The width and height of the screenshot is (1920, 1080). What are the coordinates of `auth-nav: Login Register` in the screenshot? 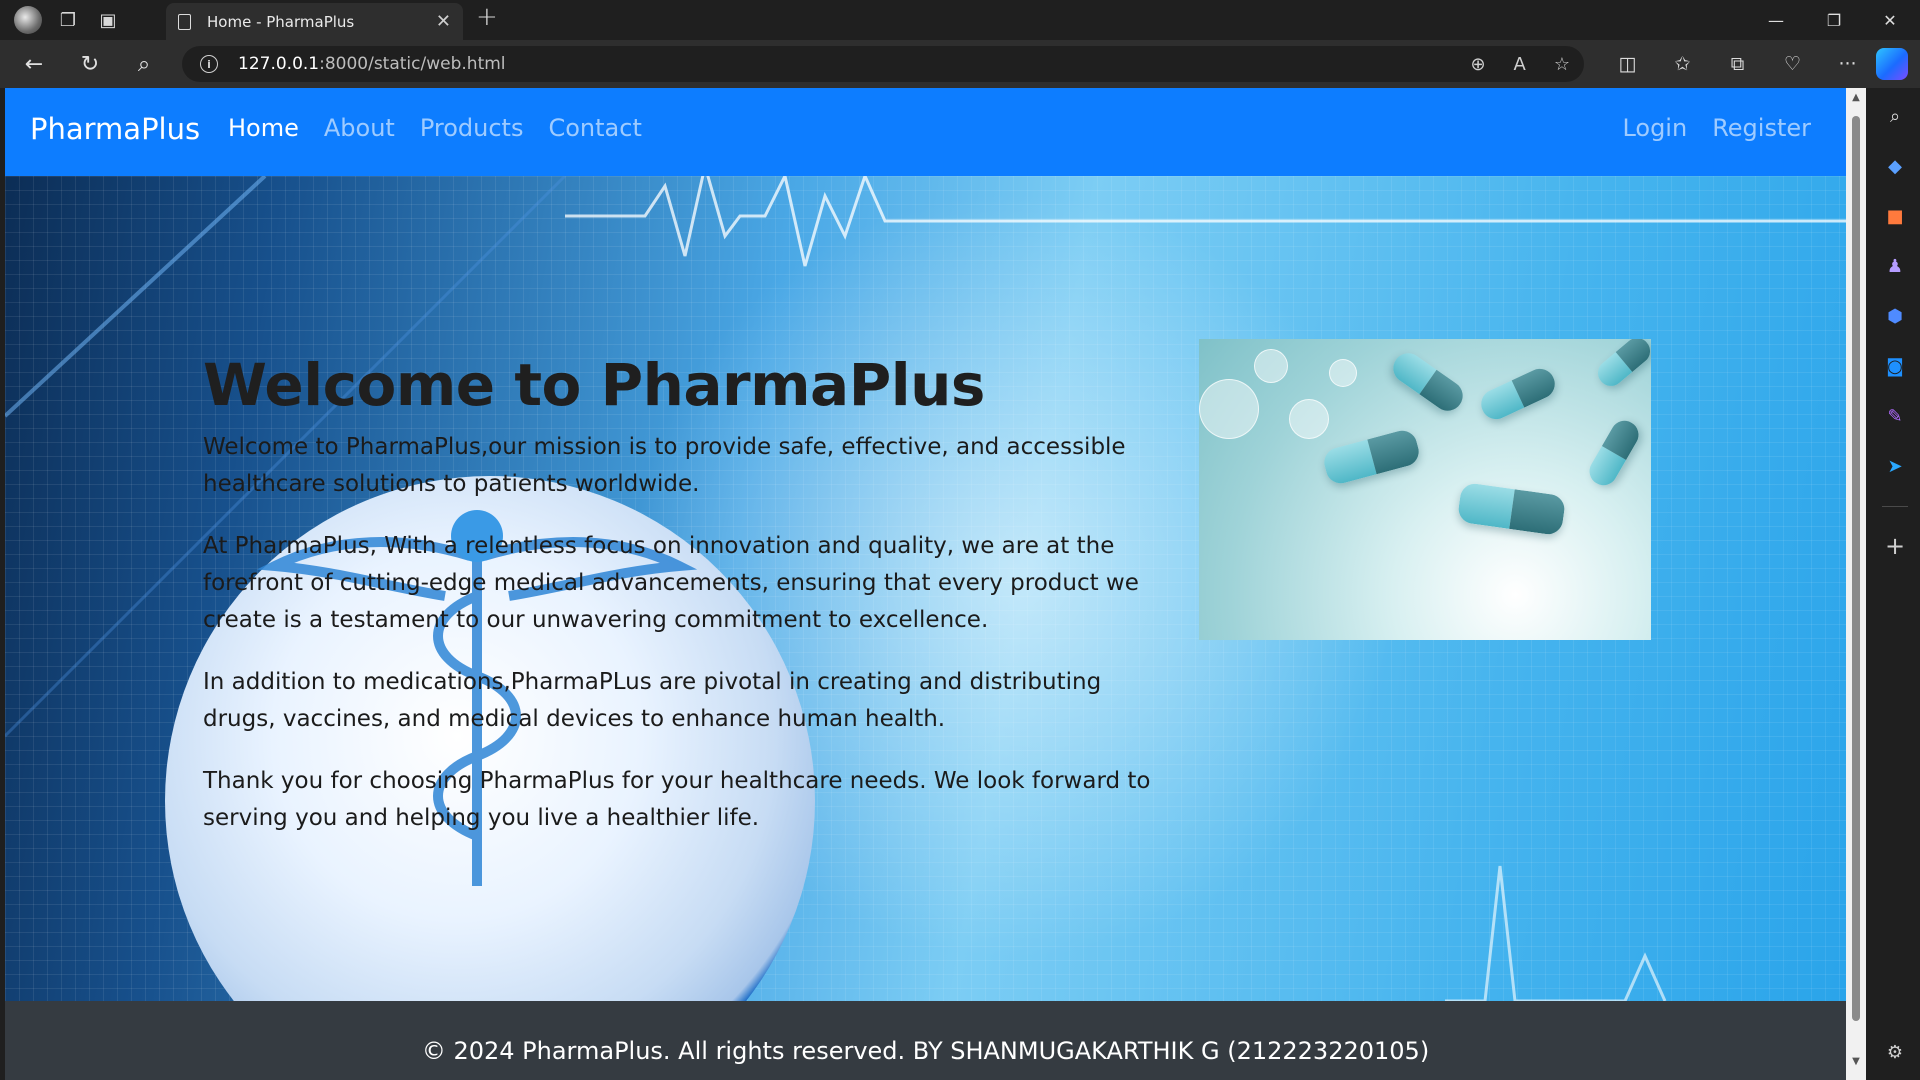 It's located at (1716, 128).